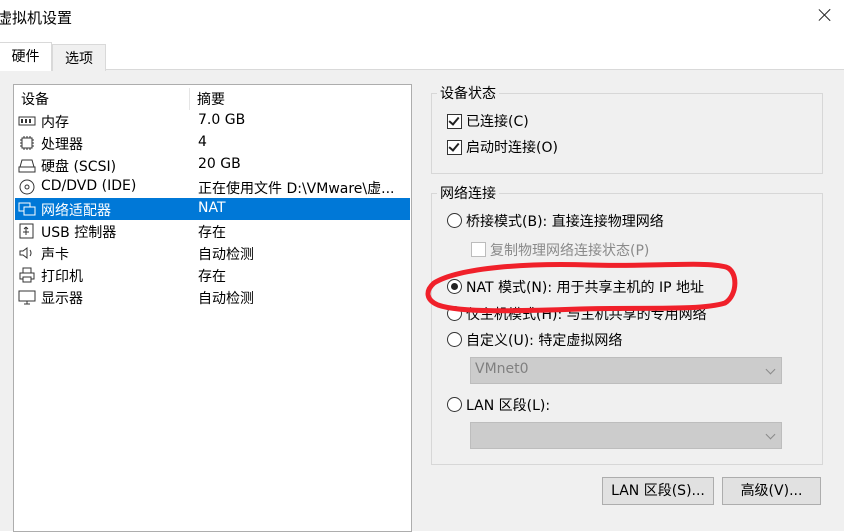  I want to click on device-summary: NAT, so click(212, 208).